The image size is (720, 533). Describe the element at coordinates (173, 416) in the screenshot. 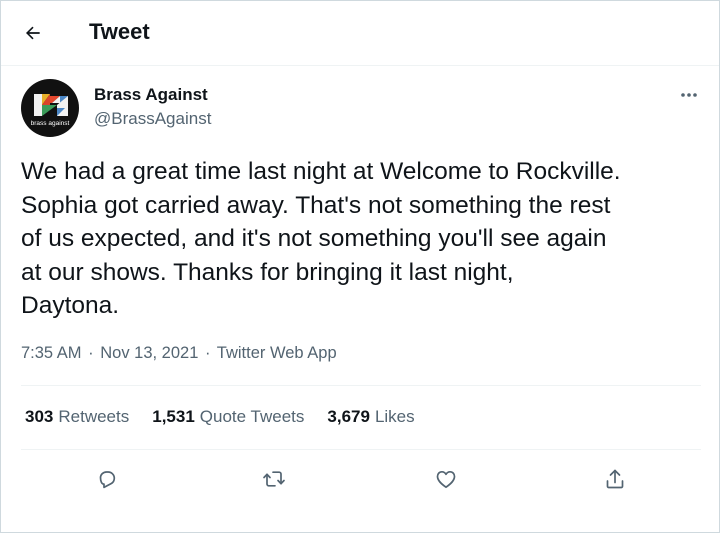

I see `quote-tweets-count: 1,531` at that location.